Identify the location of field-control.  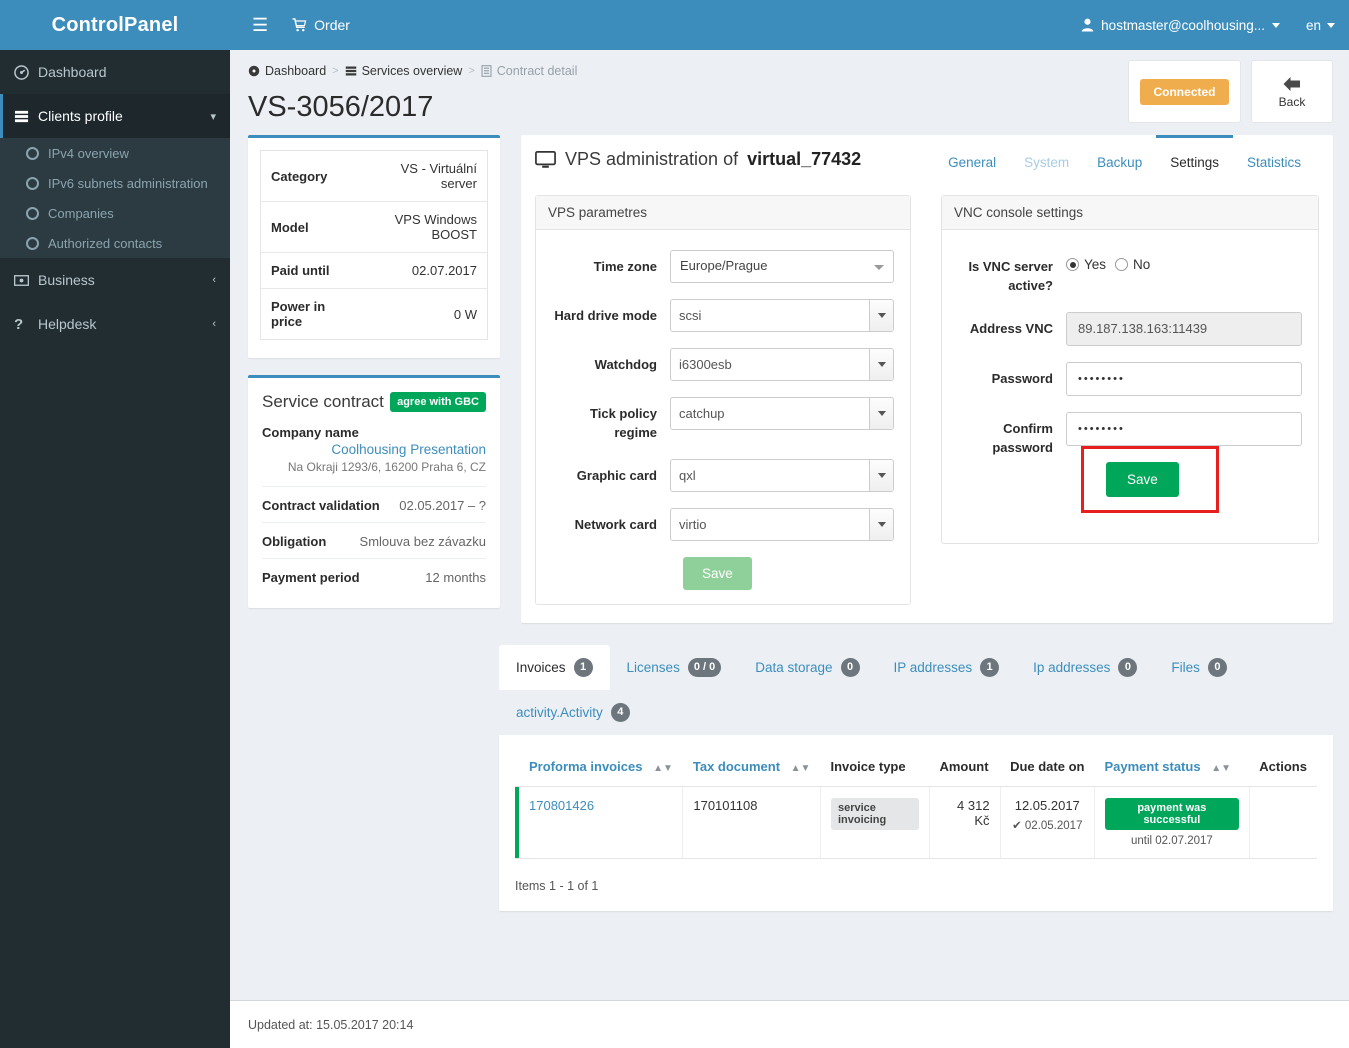
(1184, 328).